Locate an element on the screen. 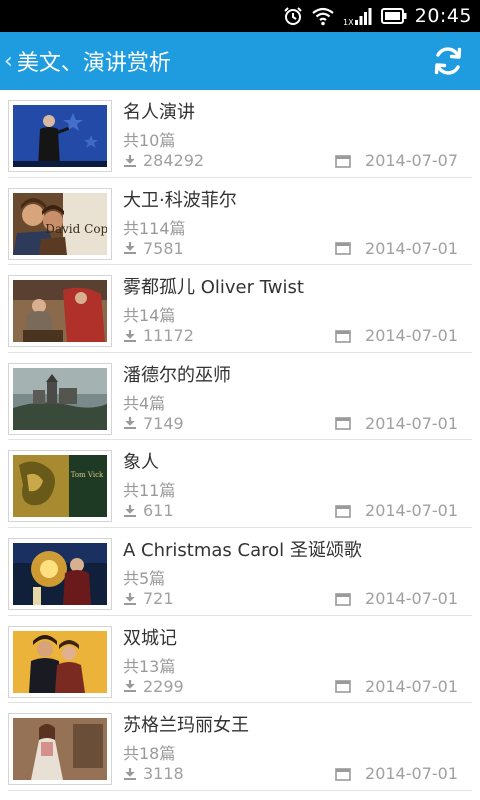  cover-text: Tom Vick is located at coordinates (87, 475).